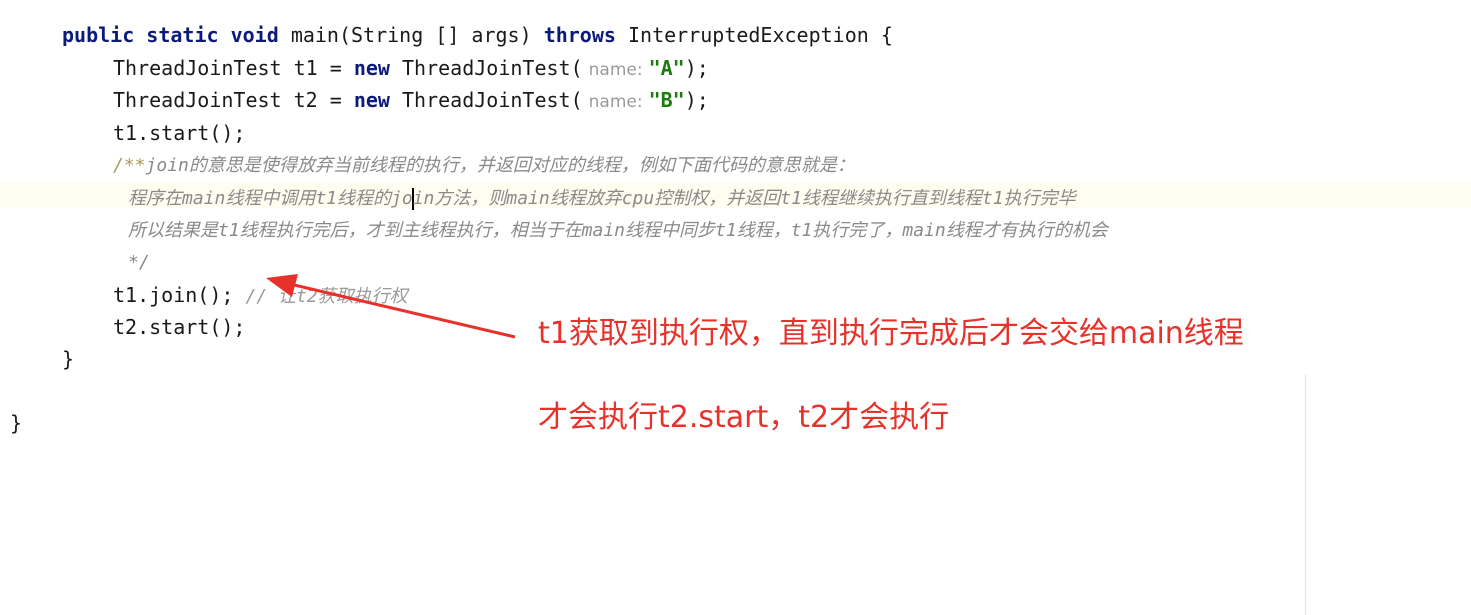 This screenshot has width=1471, height=615. I want to click on annotation-text-line-2: 才会执行t2.start，t2才会执行, so click(744, 417).